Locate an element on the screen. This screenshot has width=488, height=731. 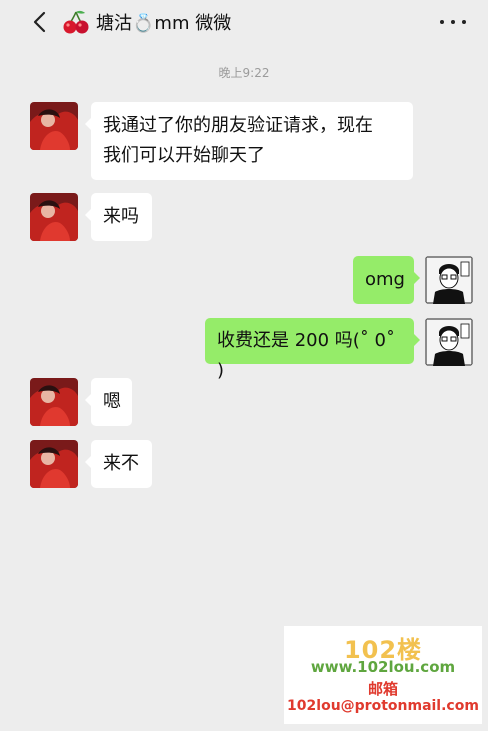
message-text: 收费还是 200 吗(˚ 0˚ ) is located at coordinates (306, 355).